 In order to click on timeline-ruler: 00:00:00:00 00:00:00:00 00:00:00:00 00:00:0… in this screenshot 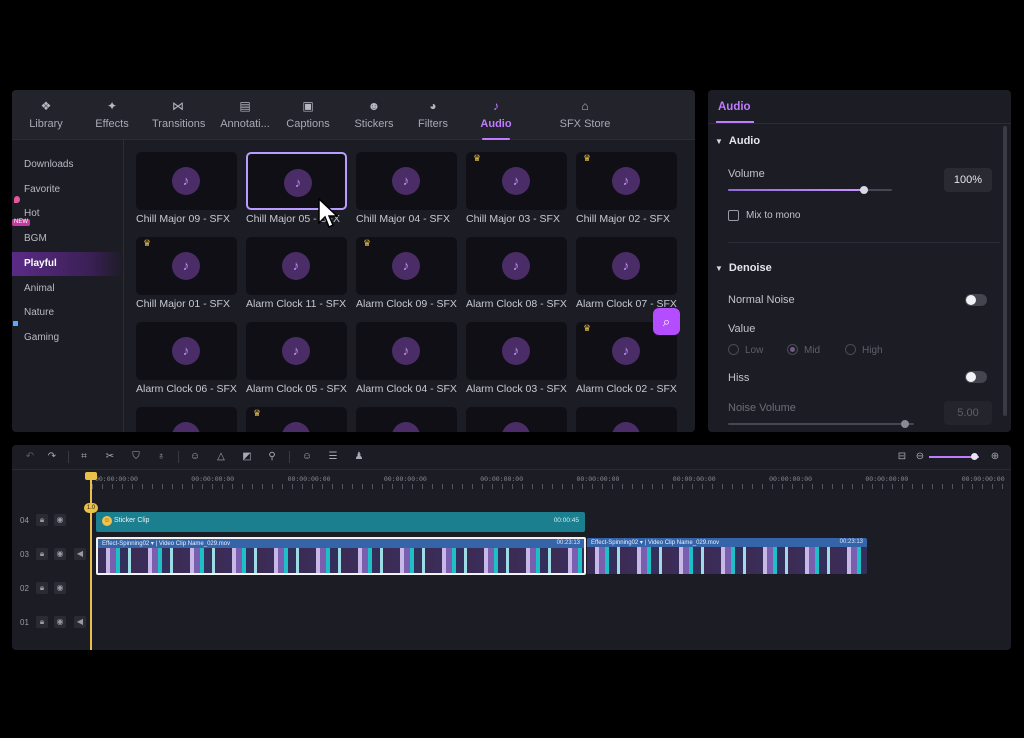, I will do `click(551, 480)`.